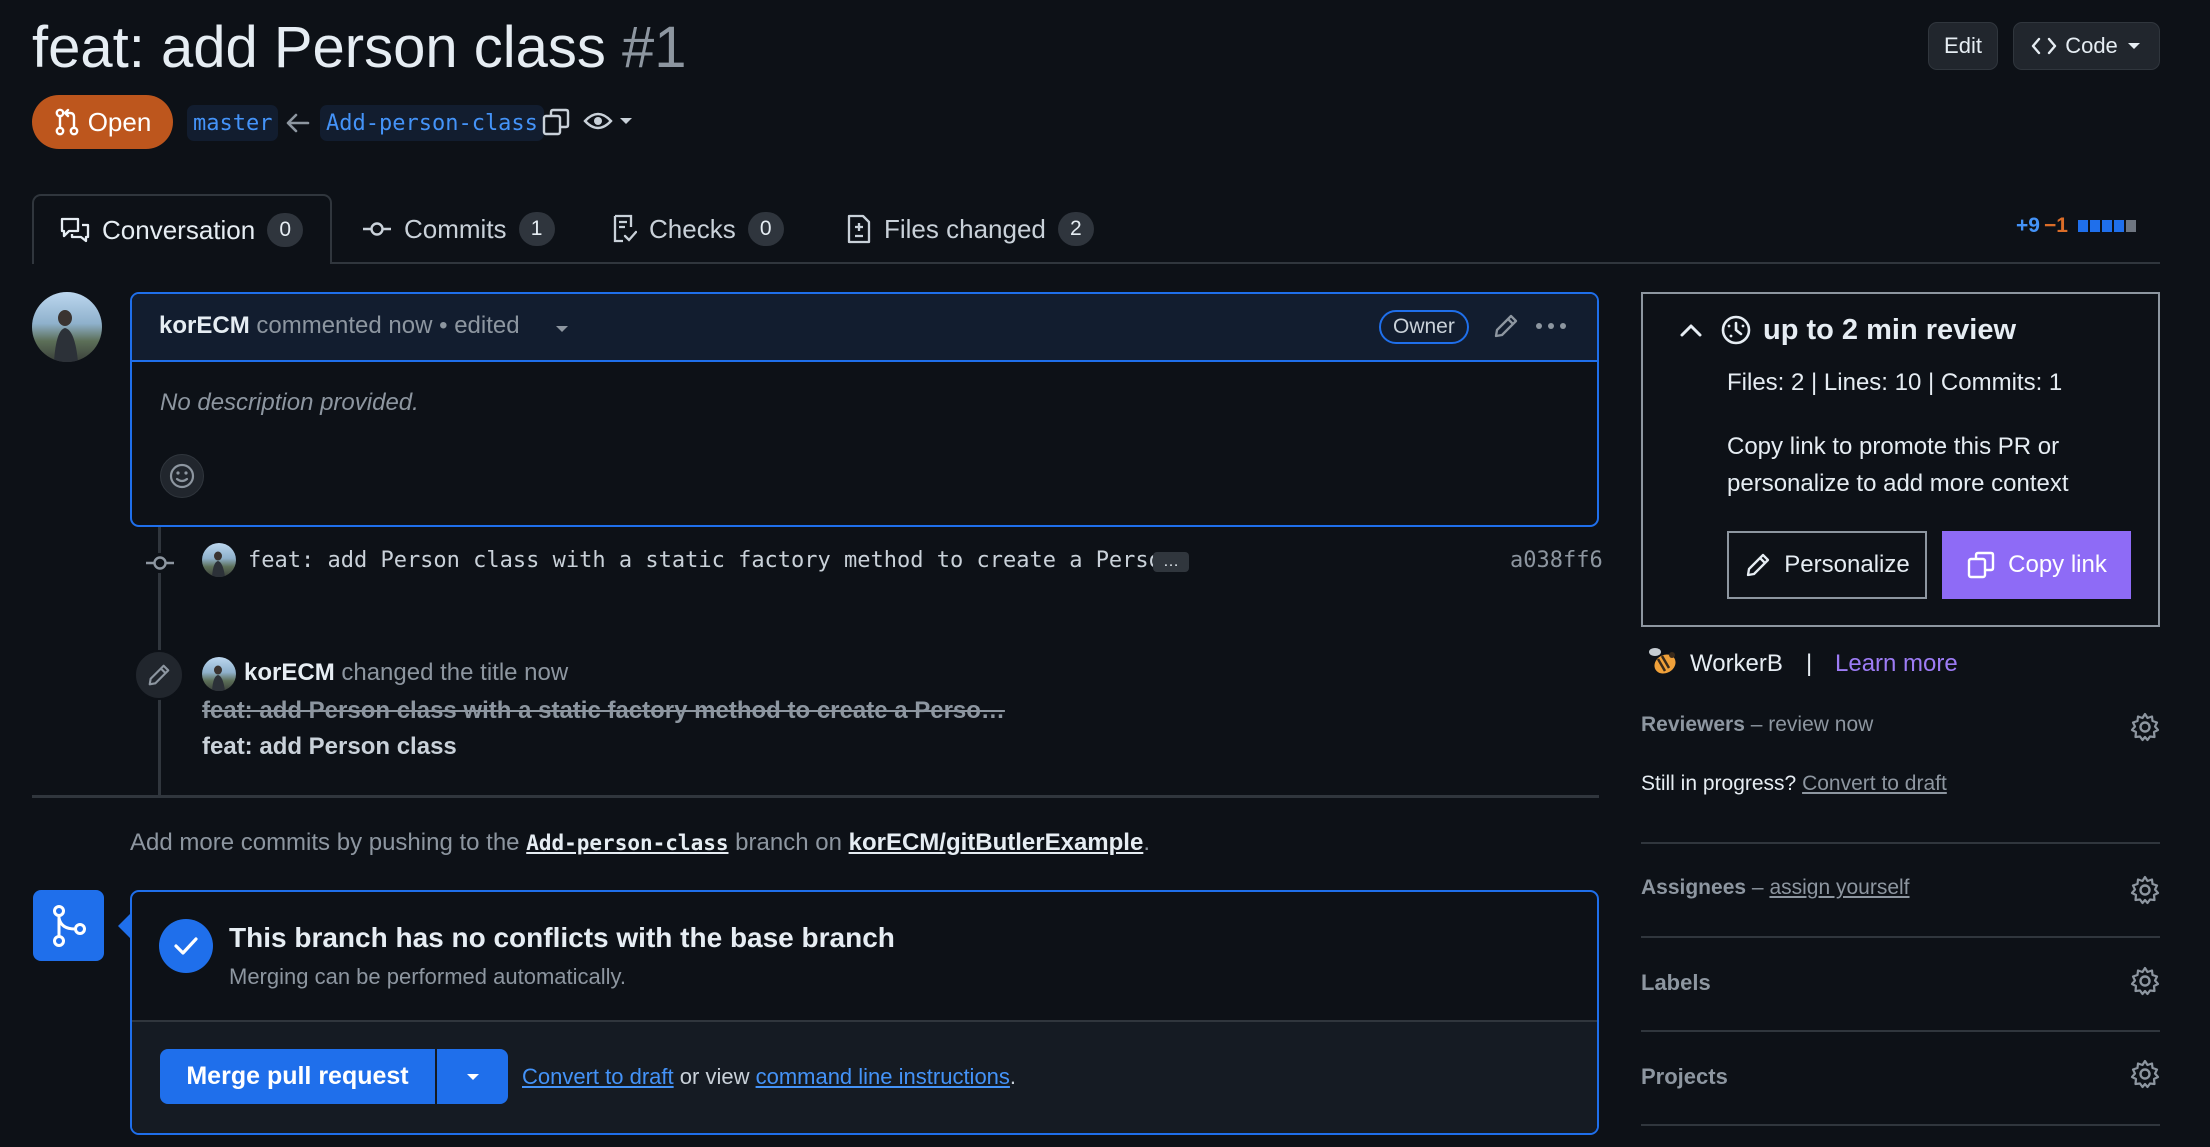 The height and width of the screenshot is (1147, 2210). I want to click on base-branch: master, so click(233, 123).